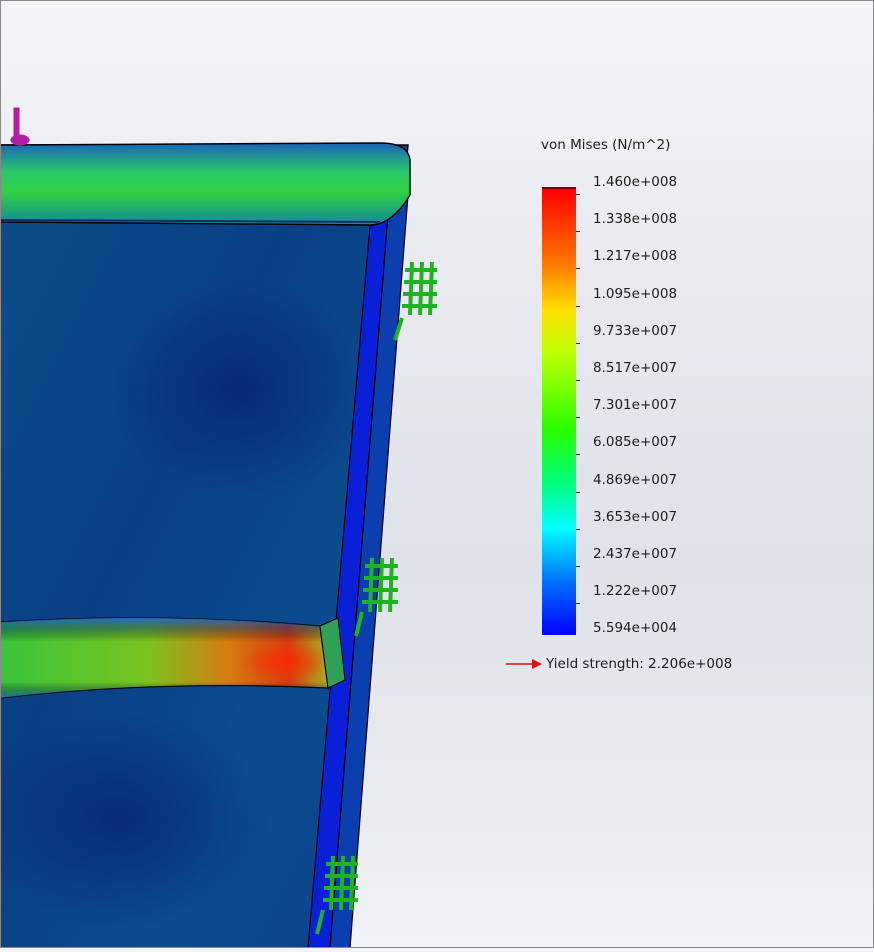  I want to click on legend-tick-label: 8.517e+007, so click(635, 368).